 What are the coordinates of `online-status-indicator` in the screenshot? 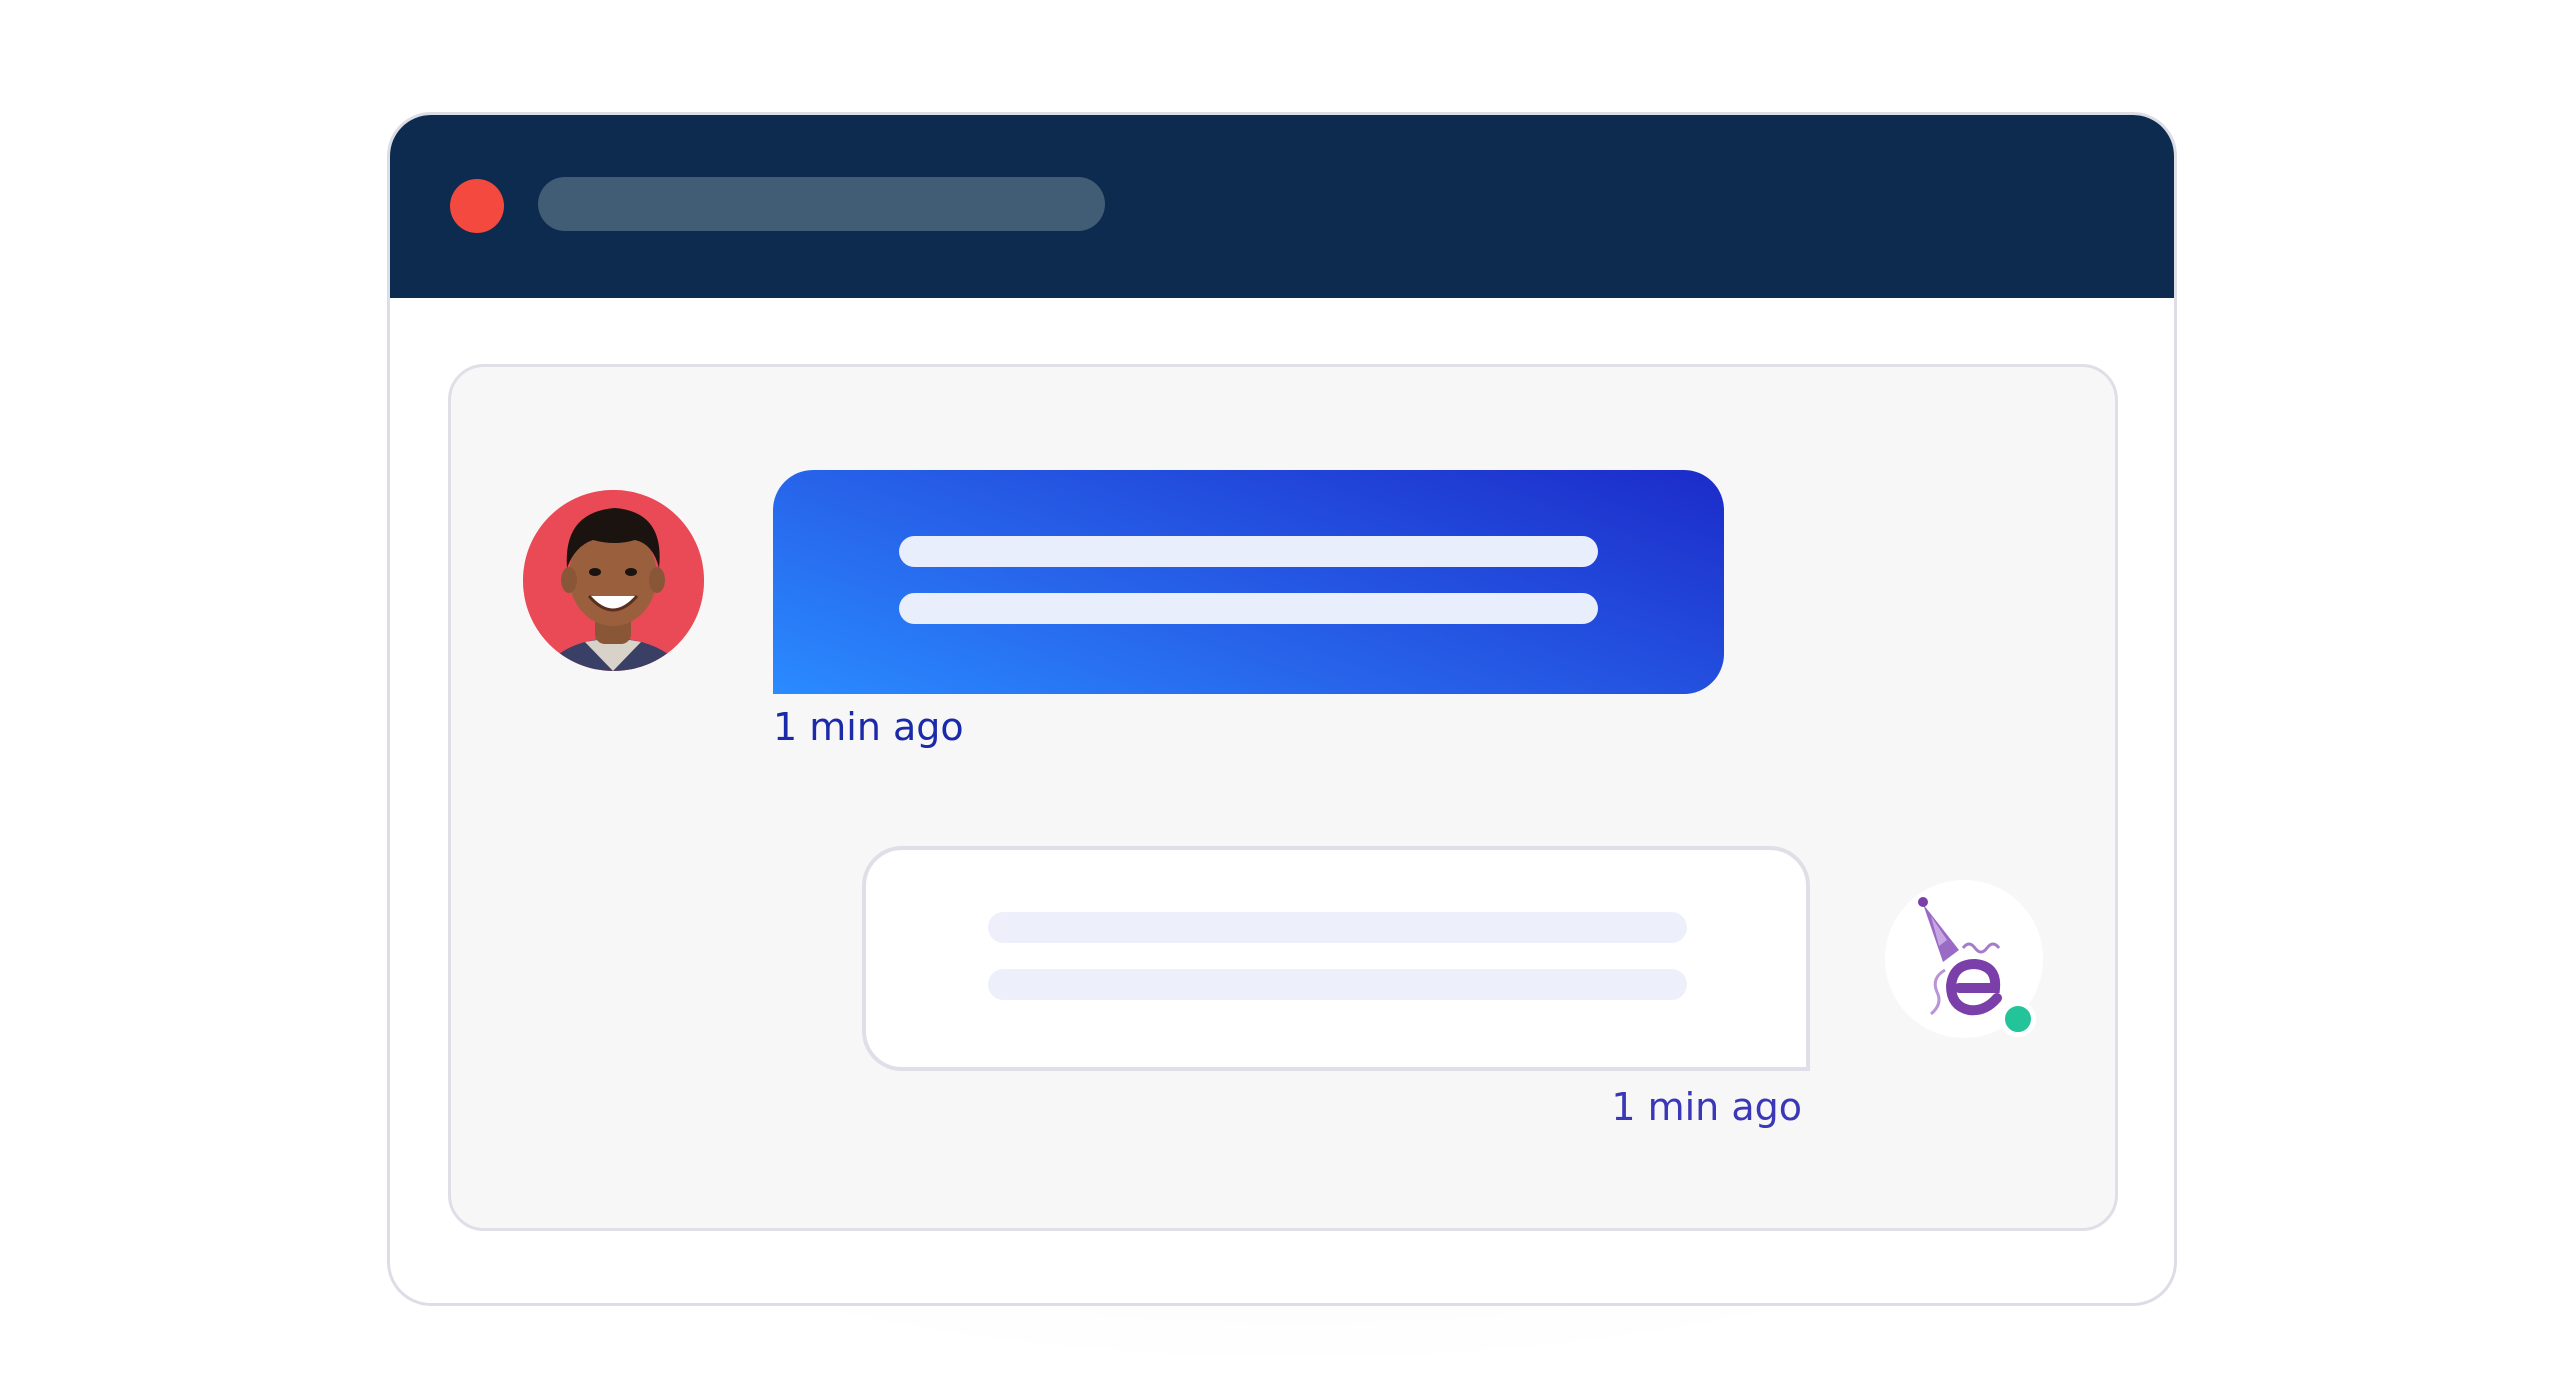 It's located at (2018, 1019).